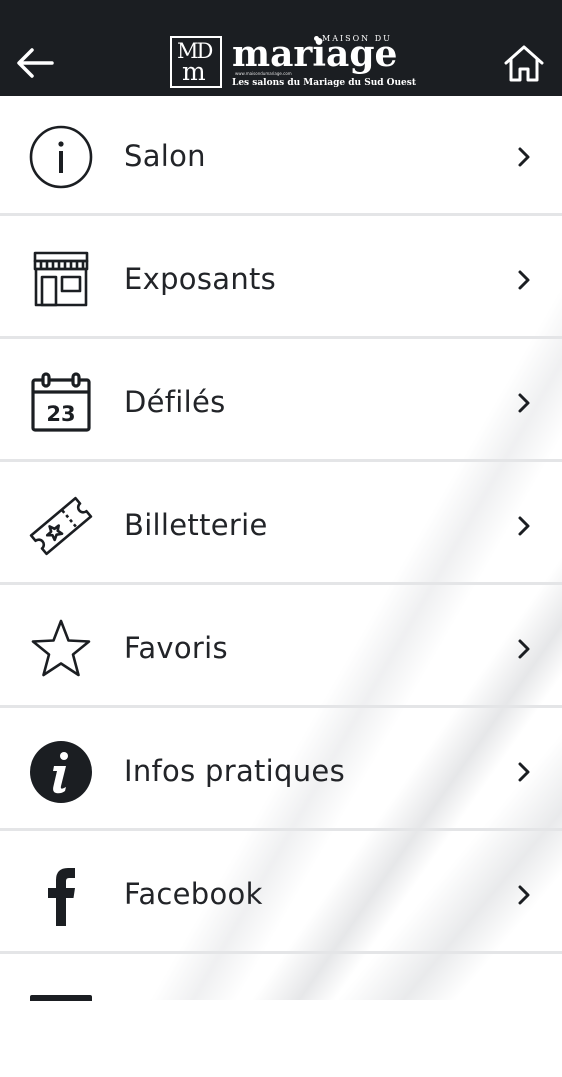 This screenshot has height=1077, width=562. I want to click on menu-item-label: Exposants, so click(200, 279).